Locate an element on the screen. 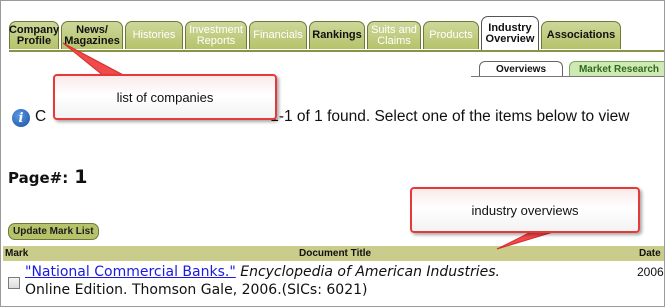  tab-suits-claims: Suits and Claims is located at coordinates (394, 35).